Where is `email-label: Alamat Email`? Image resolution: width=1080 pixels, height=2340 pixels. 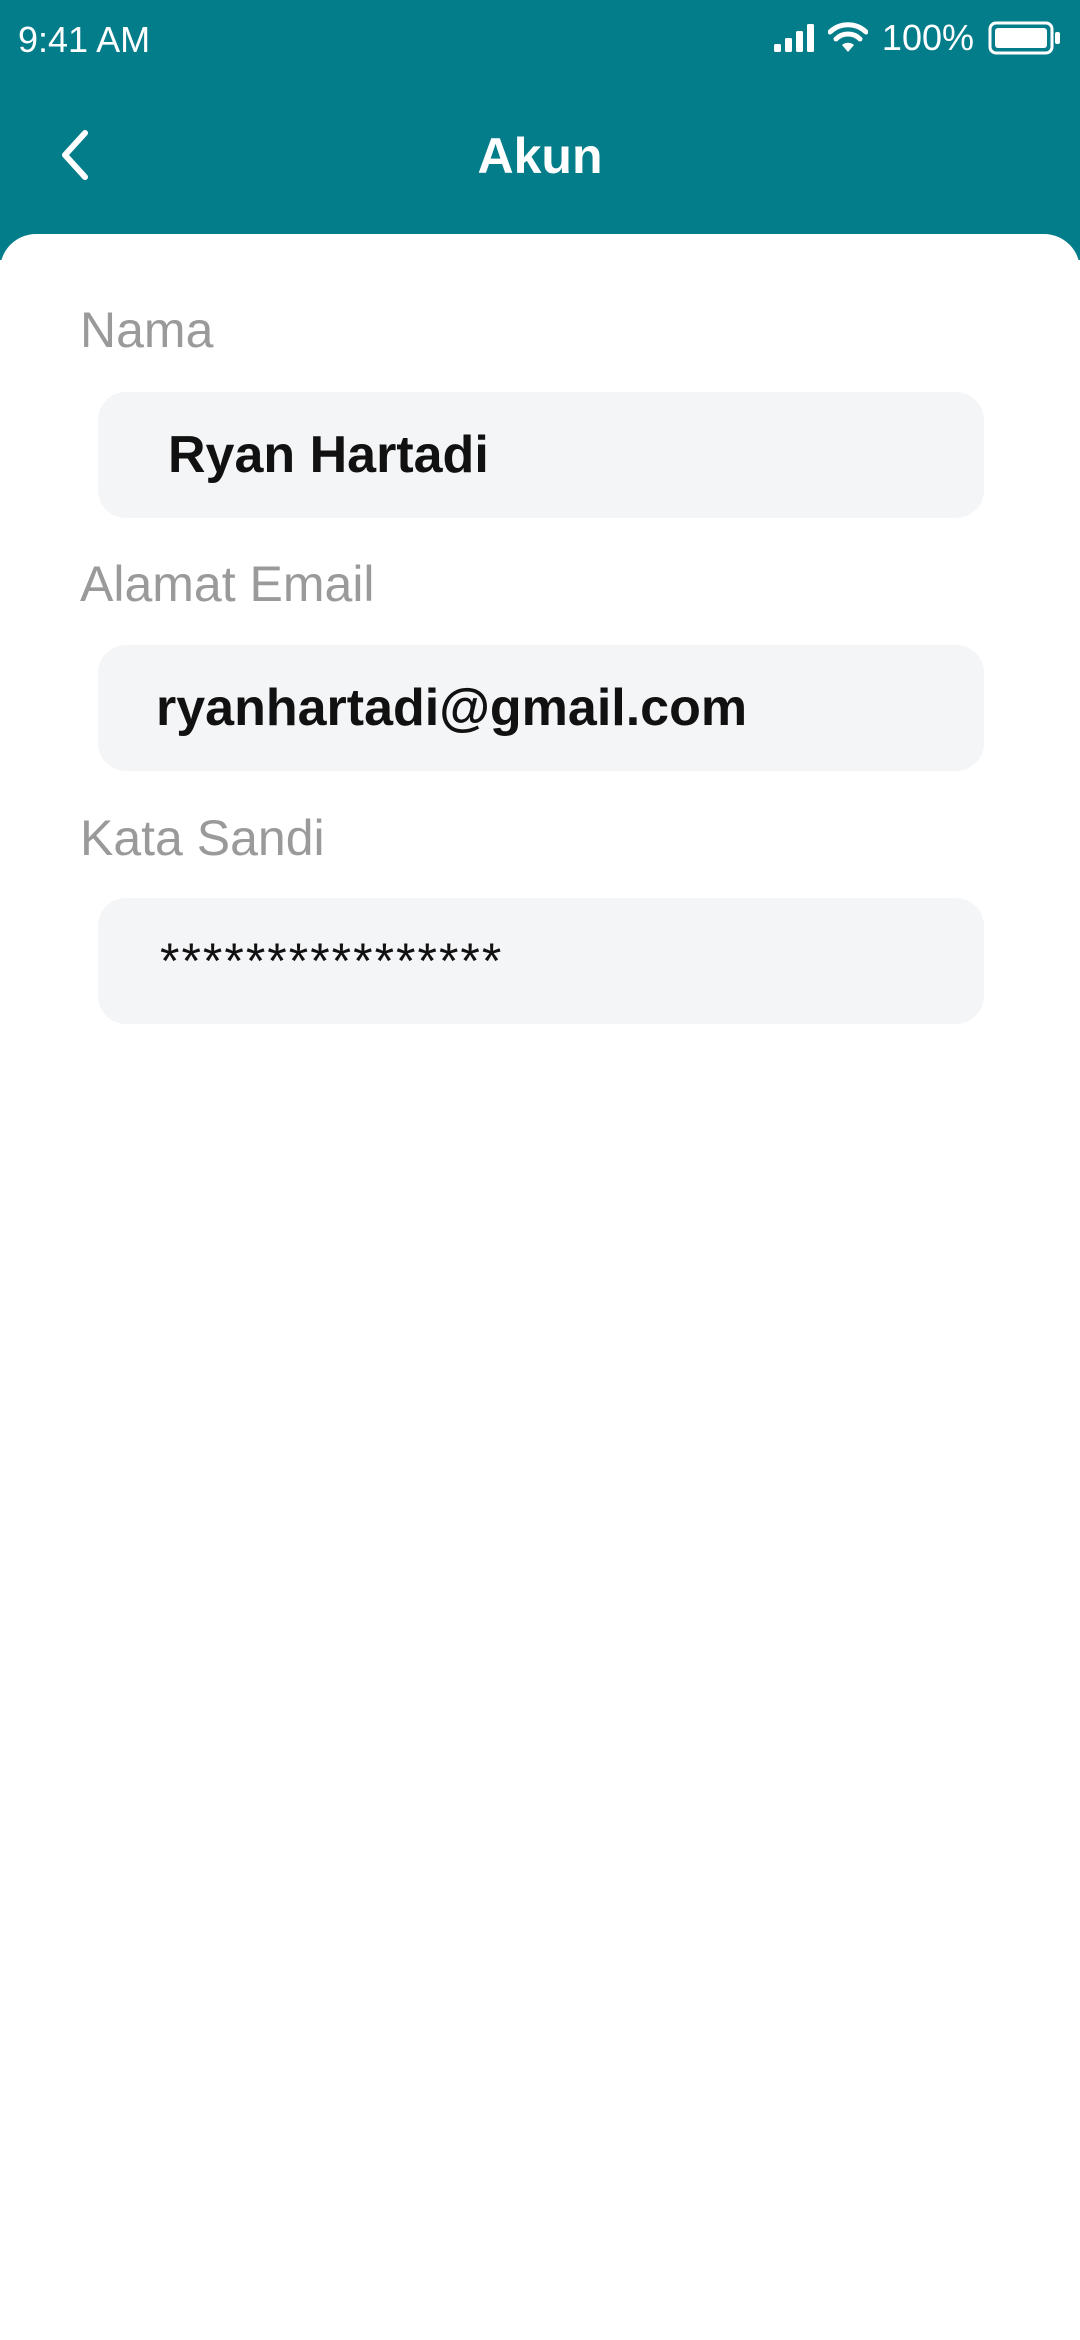 email-label: Alamat Email is located at coordinates (227, 584).